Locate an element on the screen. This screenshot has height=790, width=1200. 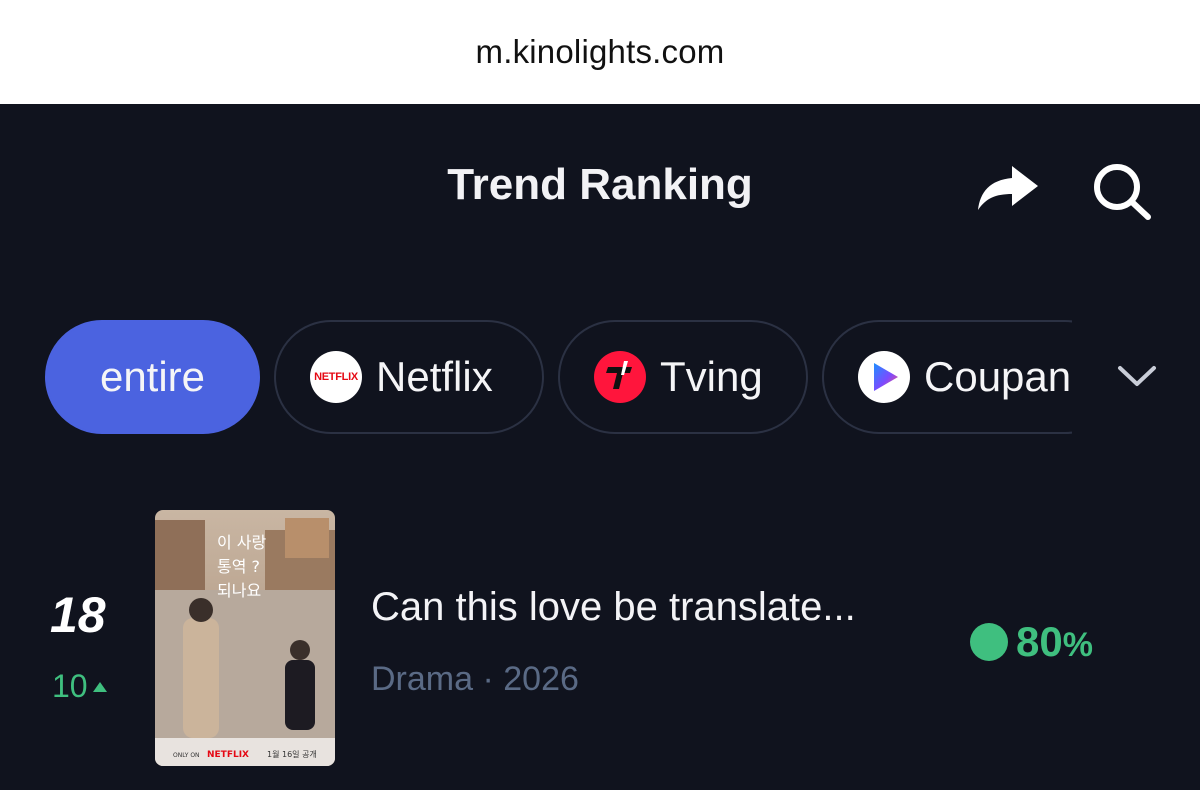
item-meta: Drama · 2026 is located at coordinates (475, 679).